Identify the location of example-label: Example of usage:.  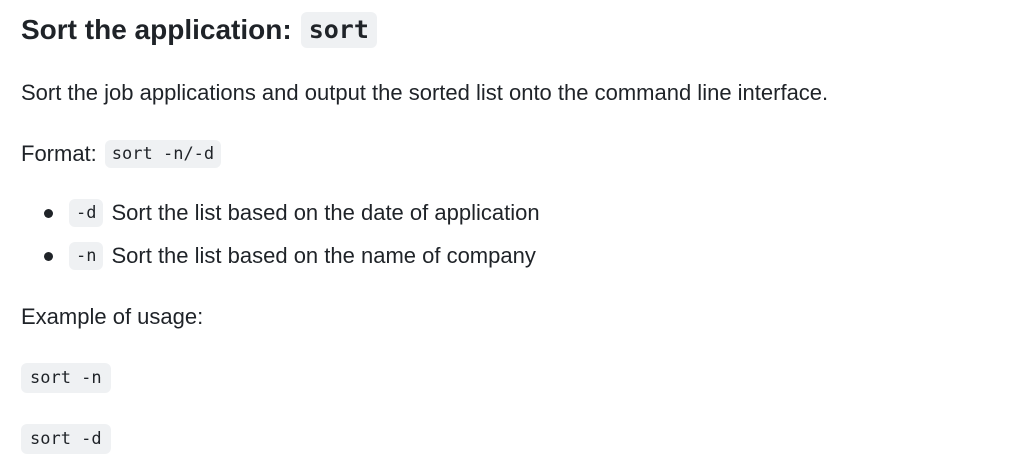
(112, 316).